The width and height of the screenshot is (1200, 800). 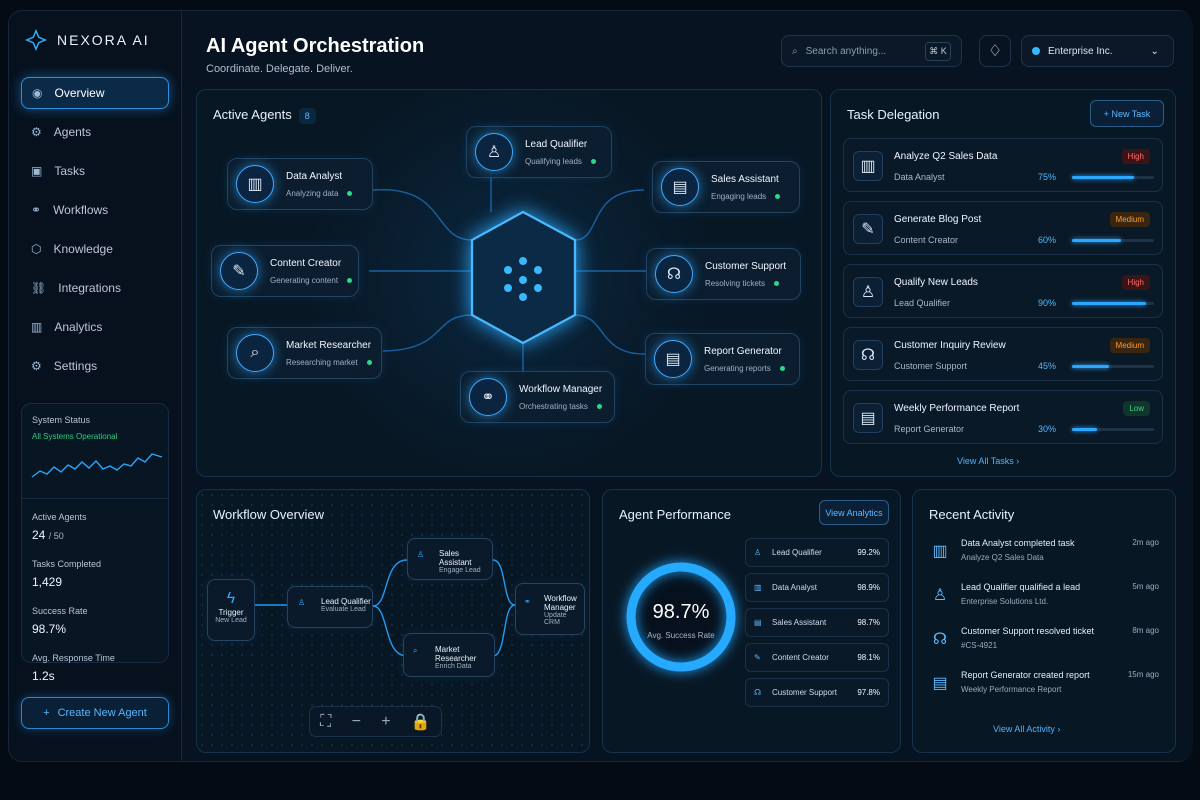 I want to click on search-input: ⌕ Search anything... ⌘ K, so click(x=871, y=51).